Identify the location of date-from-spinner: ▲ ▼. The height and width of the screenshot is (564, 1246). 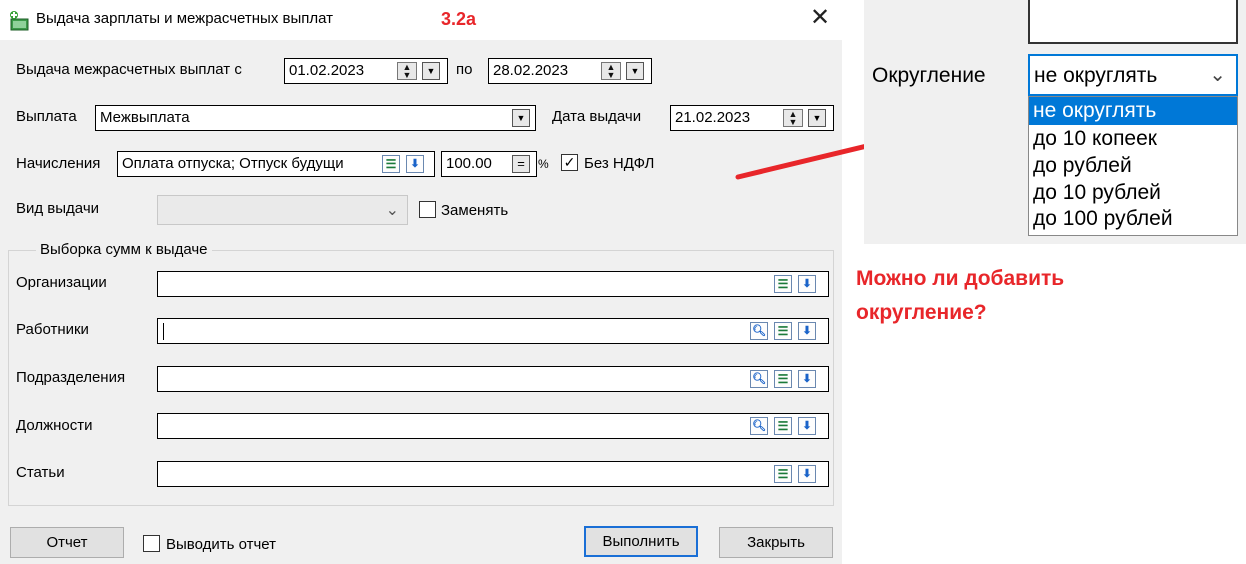
(407, 71).